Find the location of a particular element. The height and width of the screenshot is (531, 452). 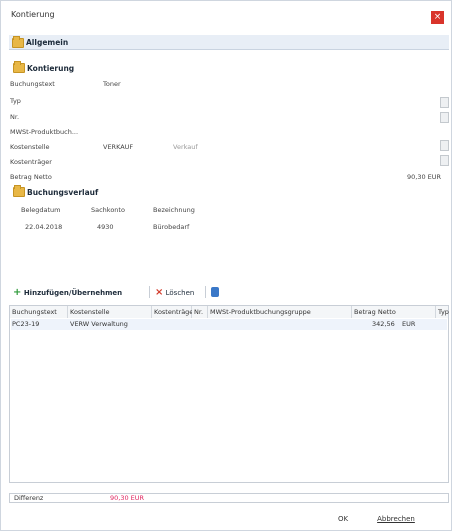

differenz-value: 90,30 EUR is located at coordinates (127, 498).